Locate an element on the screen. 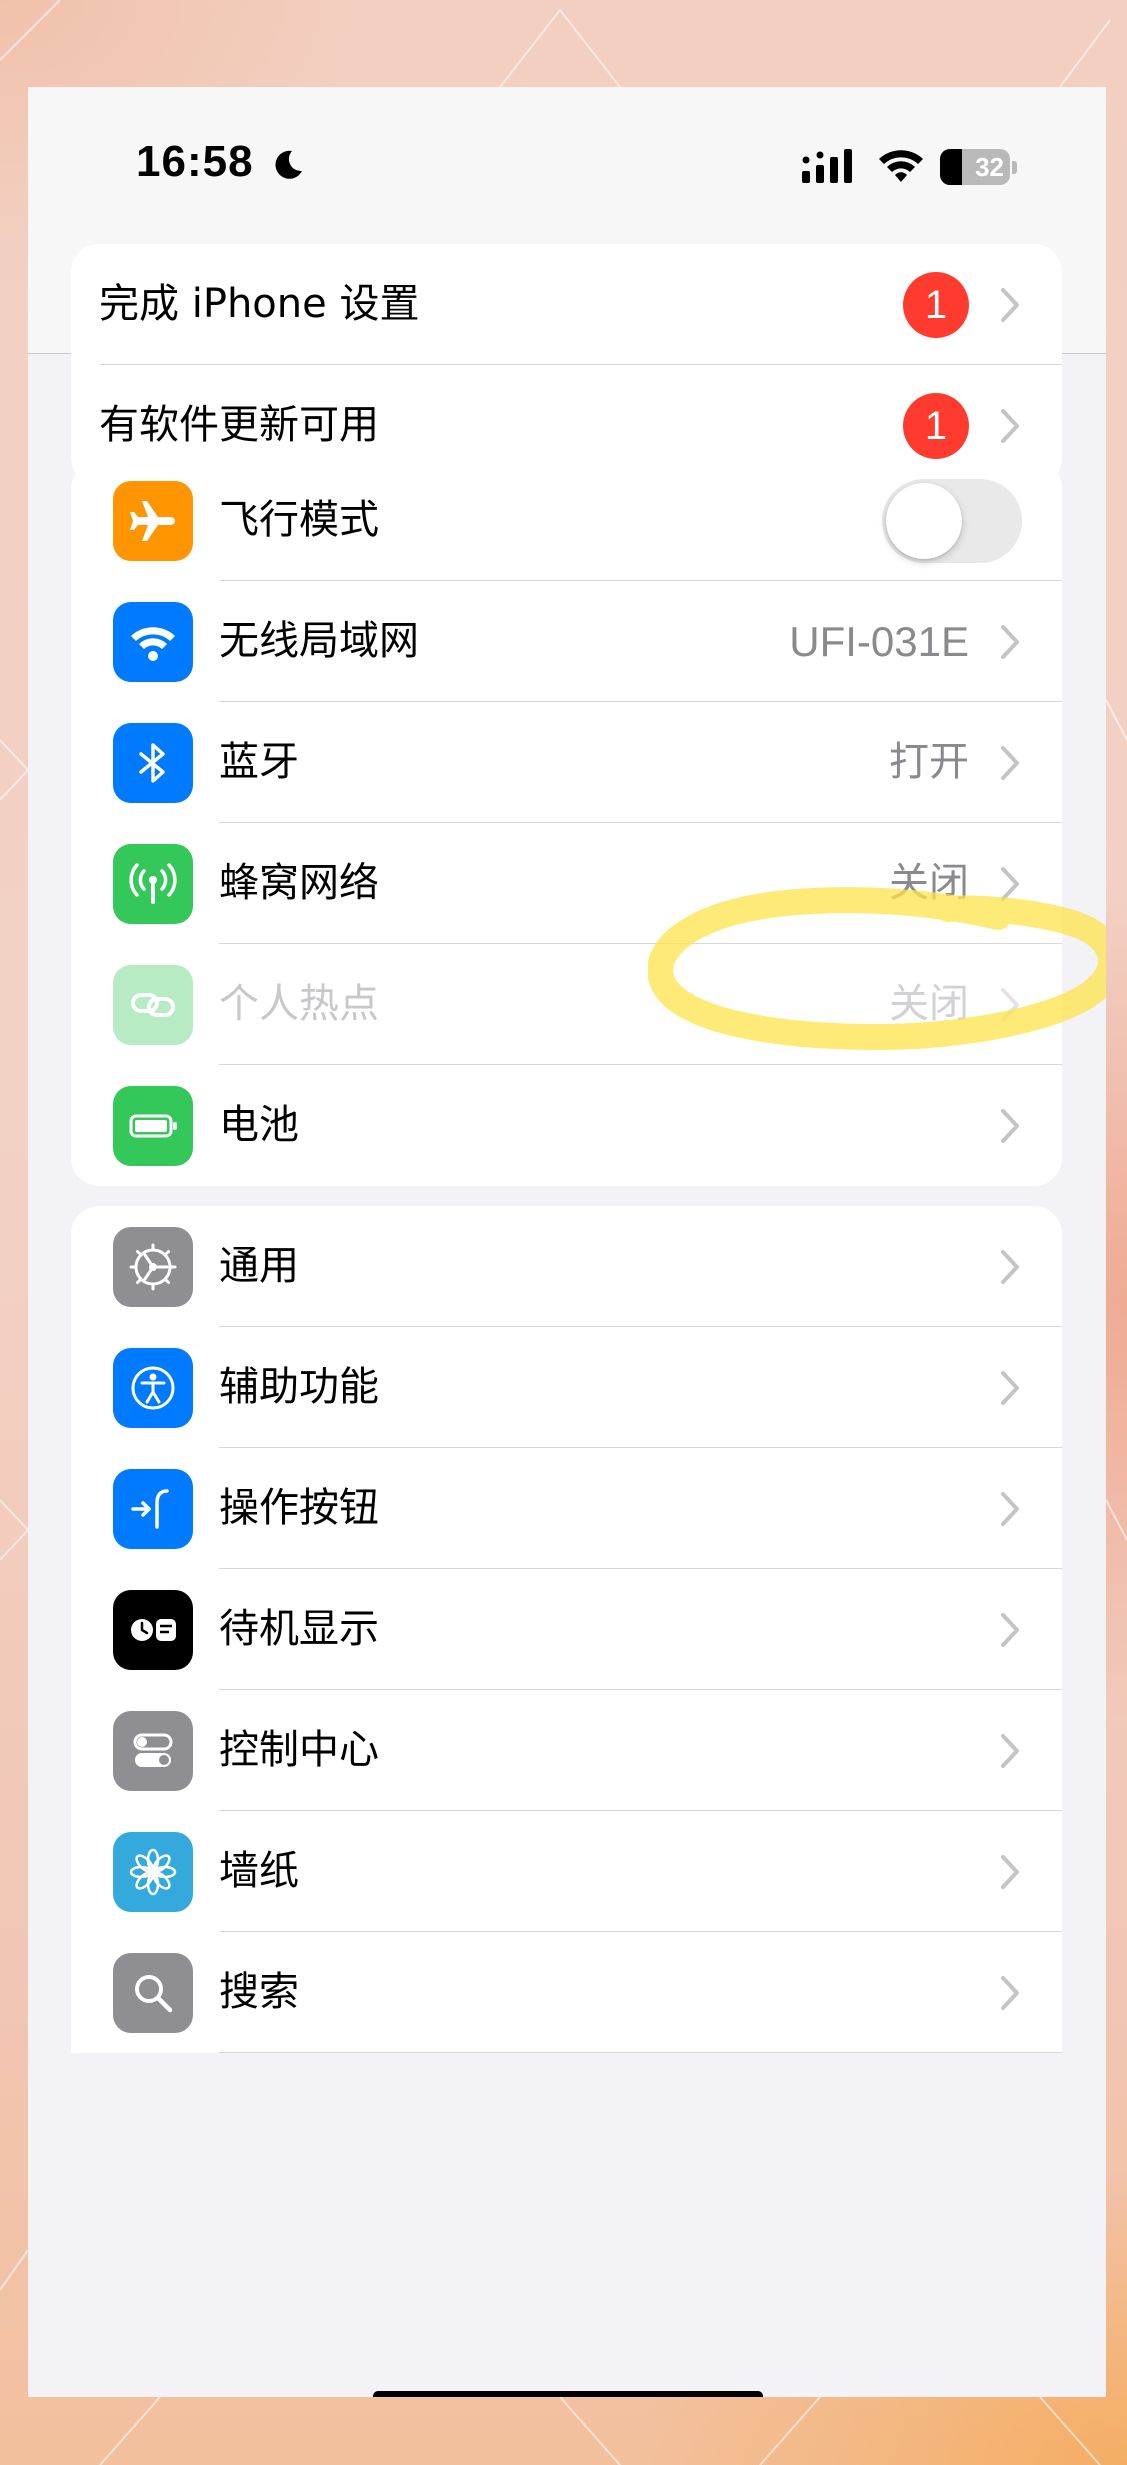 The image size is (1127, 2465). toggle-knob is located at coordinates (924, 521).